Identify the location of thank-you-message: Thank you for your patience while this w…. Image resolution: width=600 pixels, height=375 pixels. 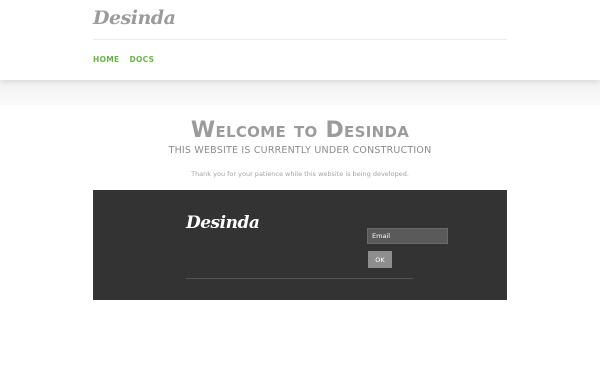
(300, 174).